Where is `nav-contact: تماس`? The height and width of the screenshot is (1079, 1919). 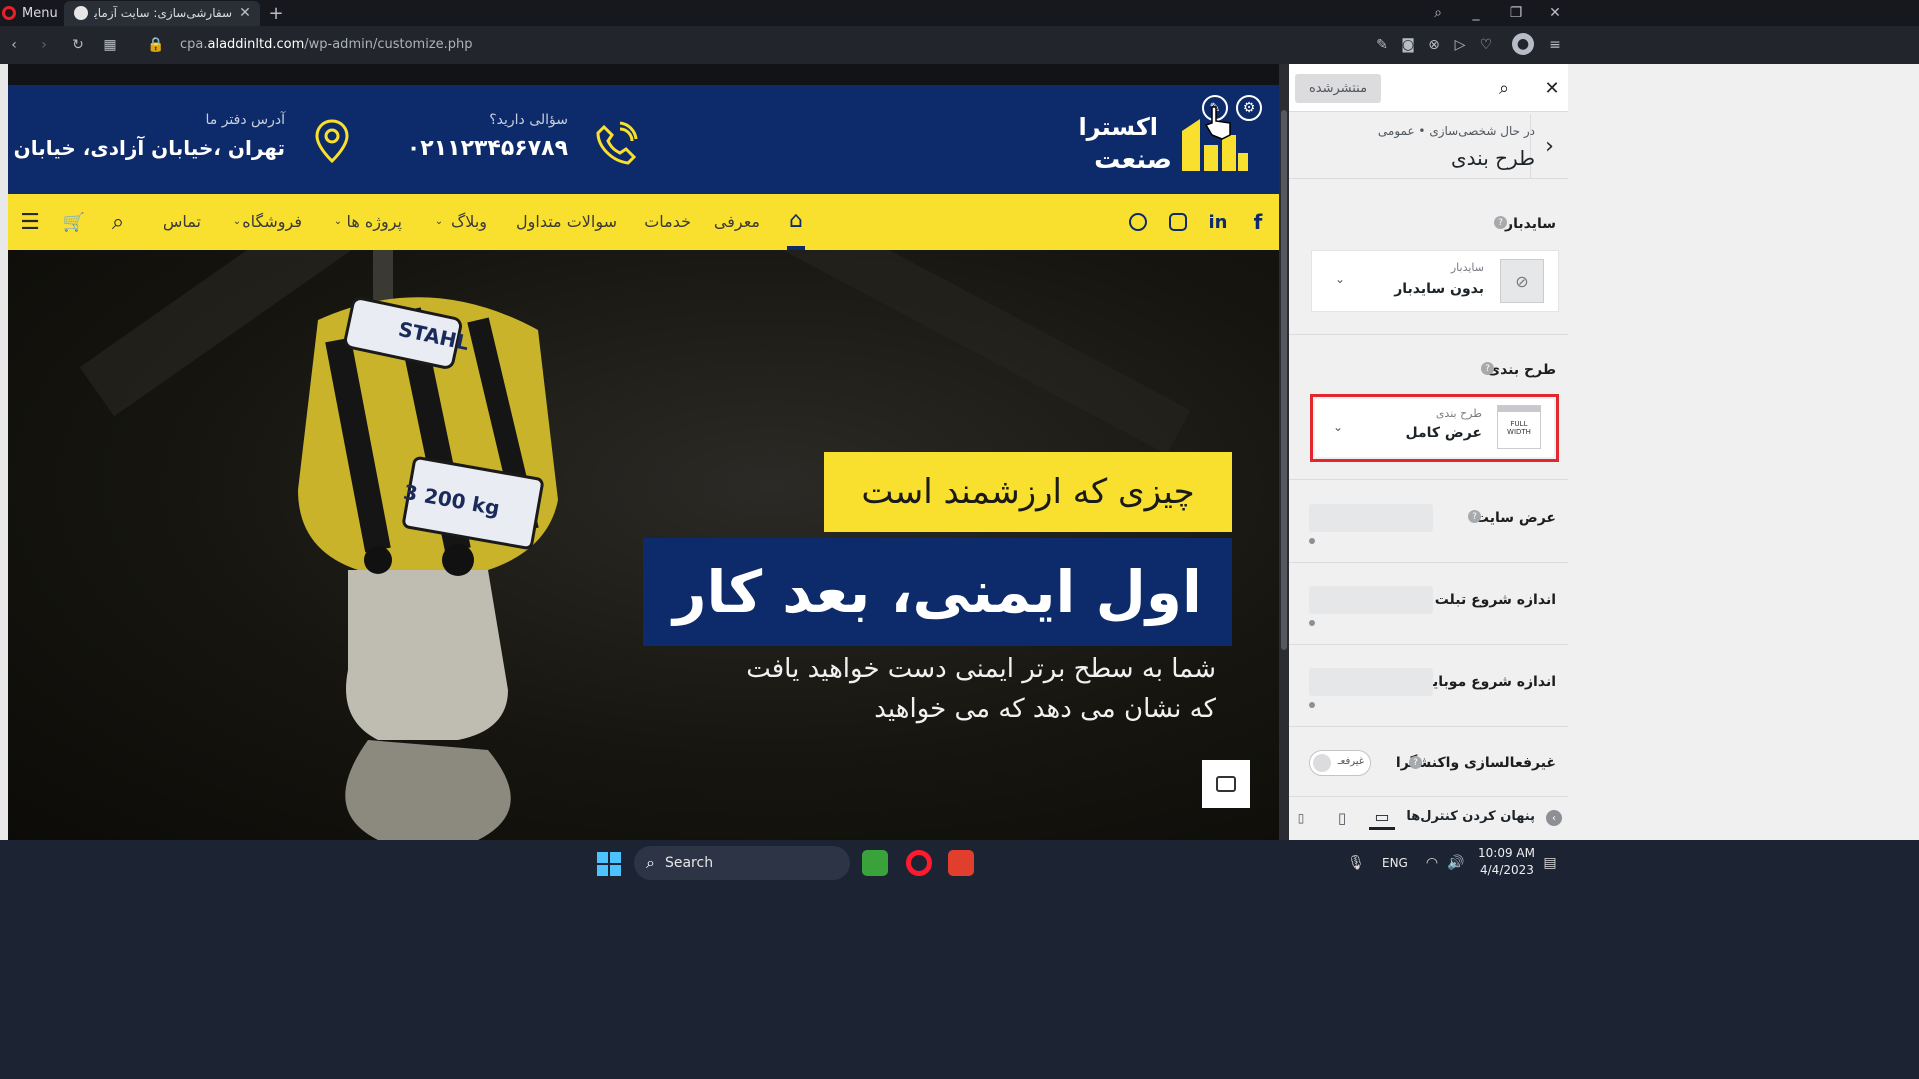 nav-contact: تماس is located at coordinates (182, 221).